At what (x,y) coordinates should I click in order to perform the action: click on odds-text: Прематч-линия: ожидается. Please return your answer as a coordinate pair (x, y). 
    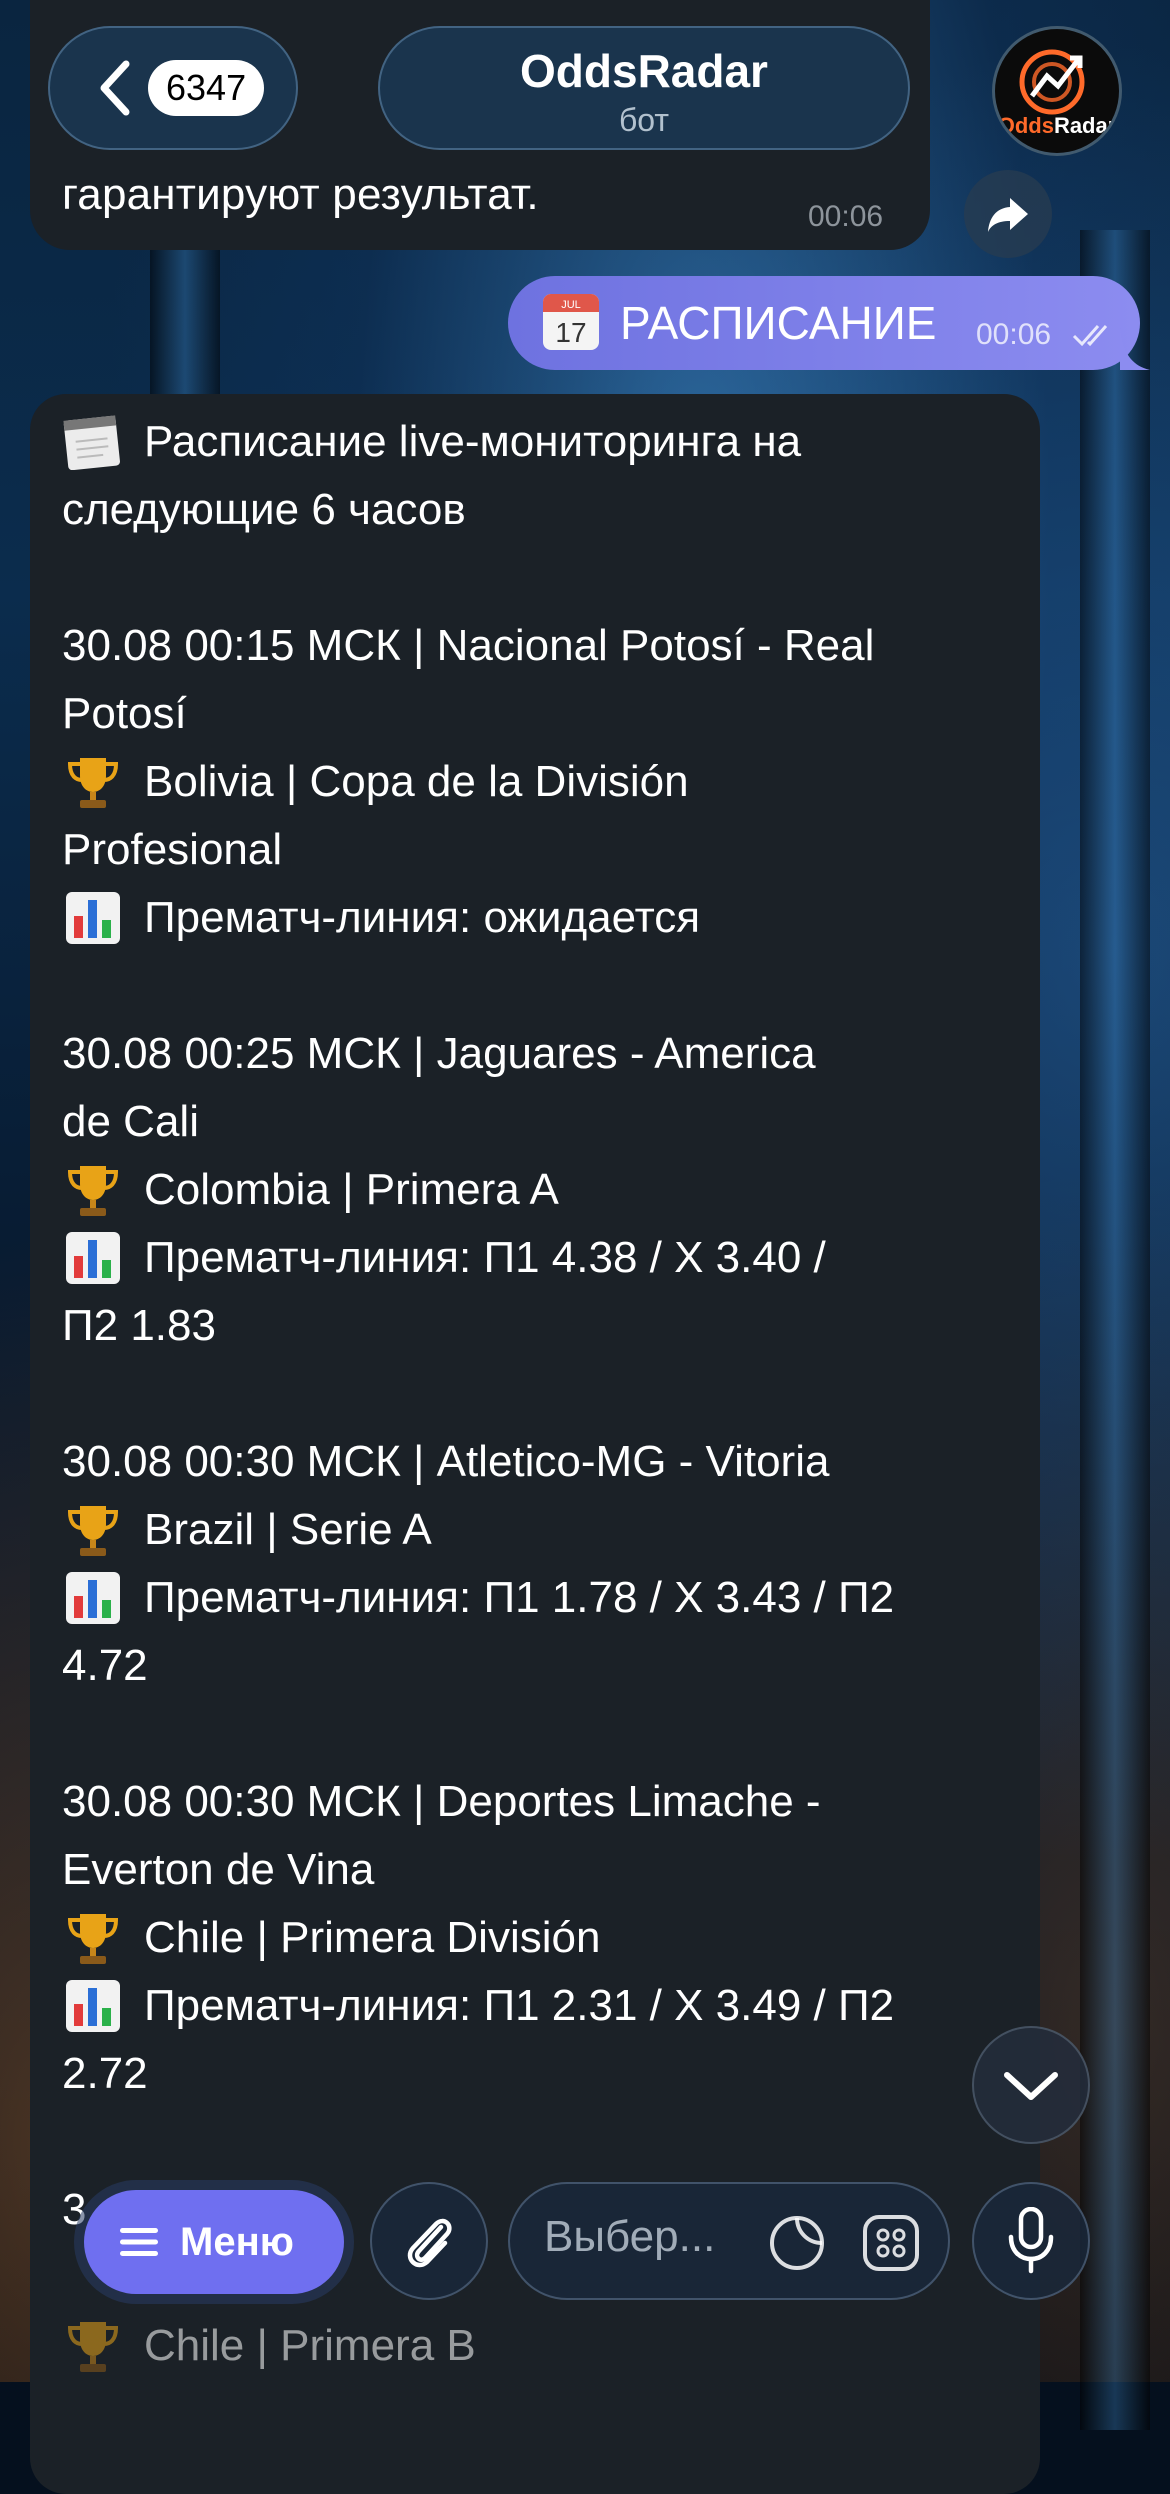
    Looking at the image, I should click on (422, 917).